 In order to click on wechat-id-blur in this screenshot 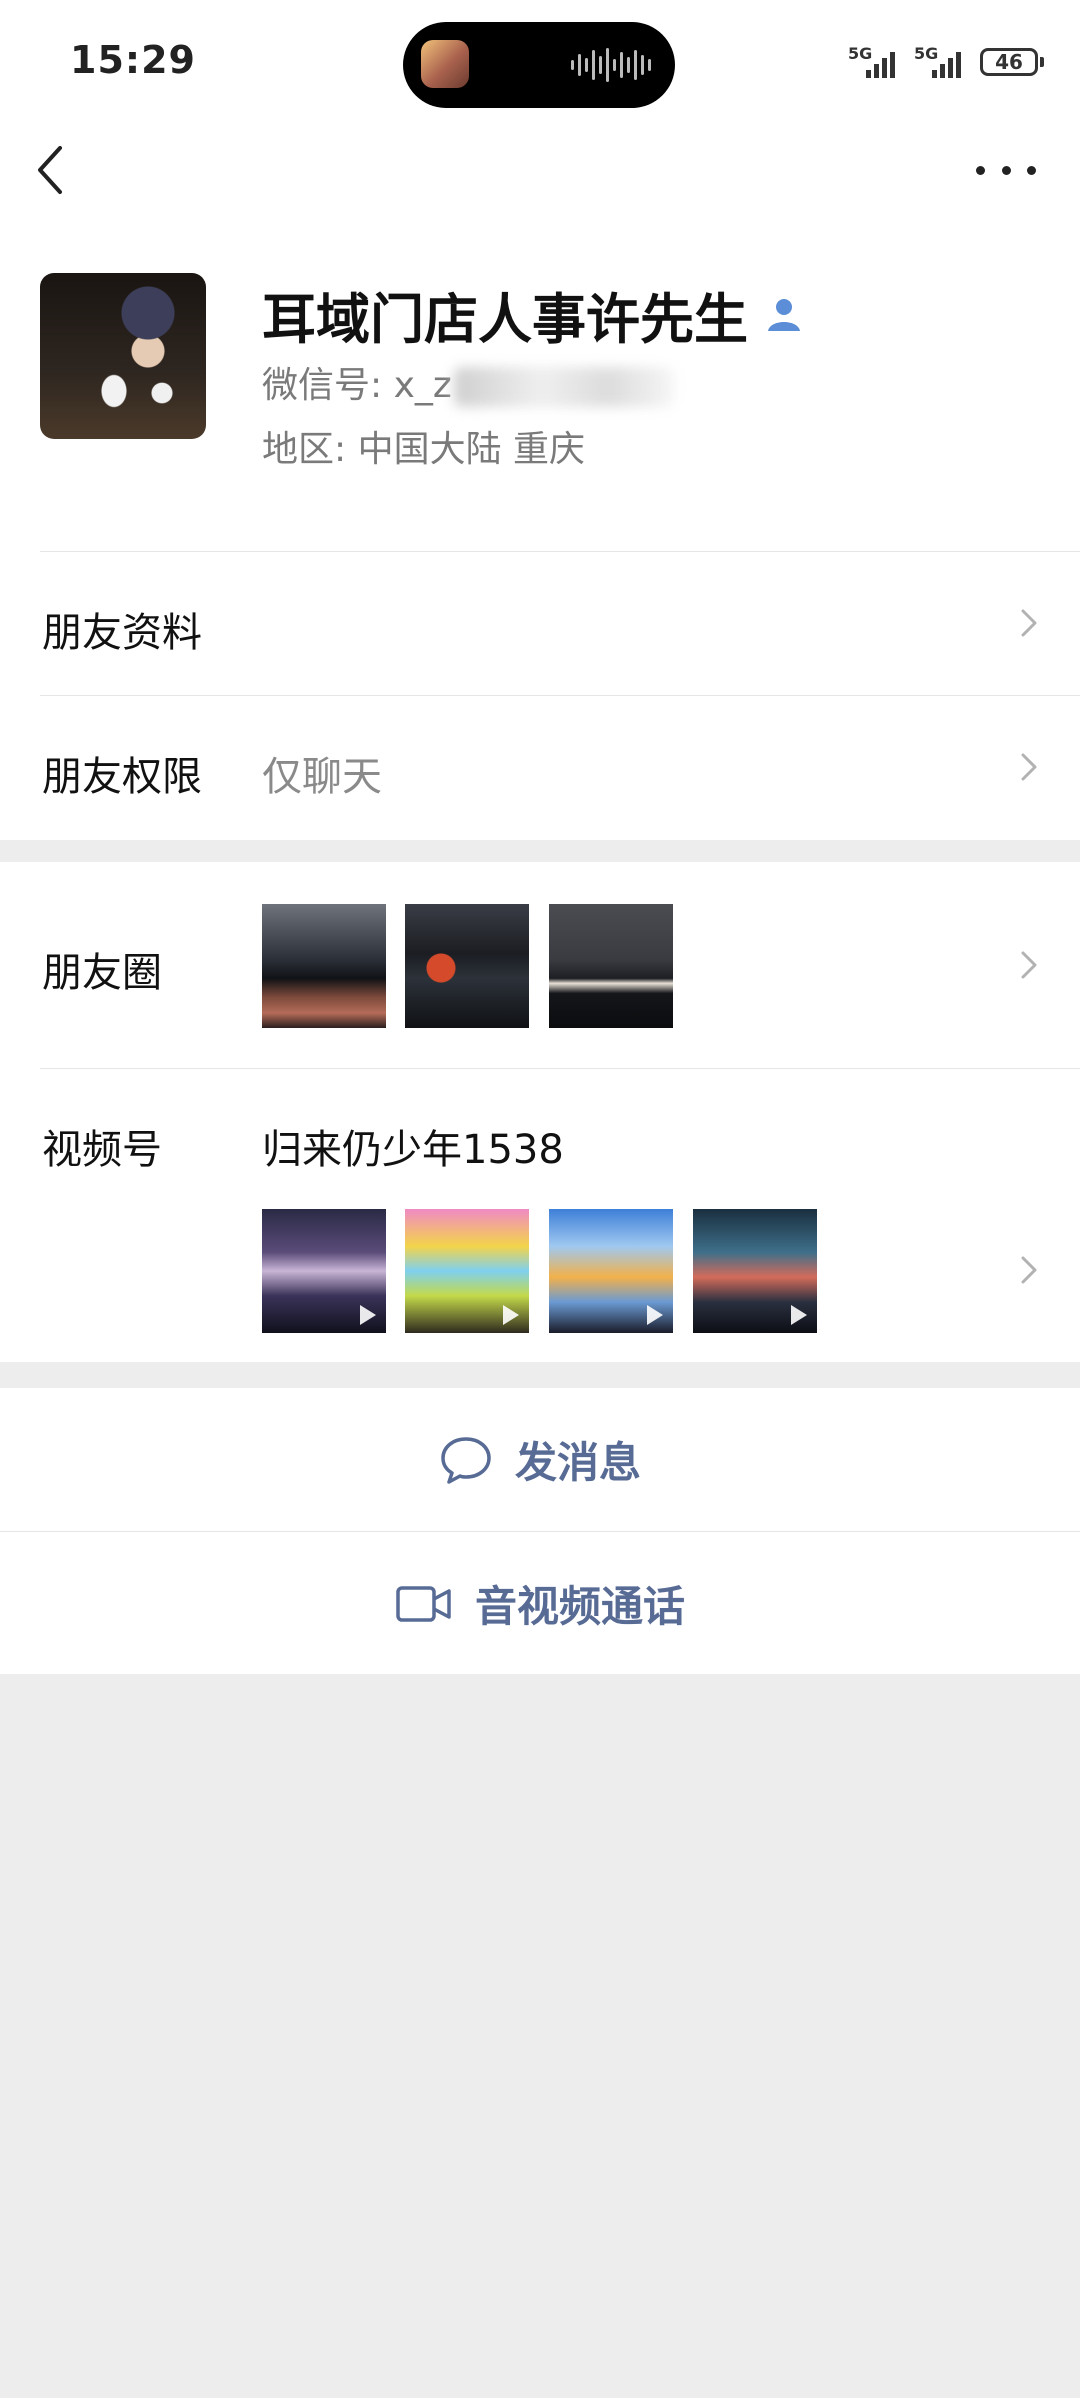, I will do `click(563, 387)`.